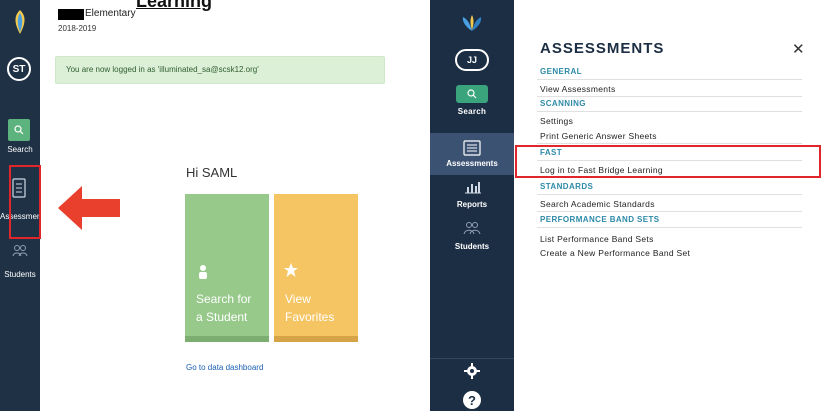  What do you see at coordinates (110, 13) in the screenshot?
I see `school-name: Elementary` at bounding box center [110, 13].